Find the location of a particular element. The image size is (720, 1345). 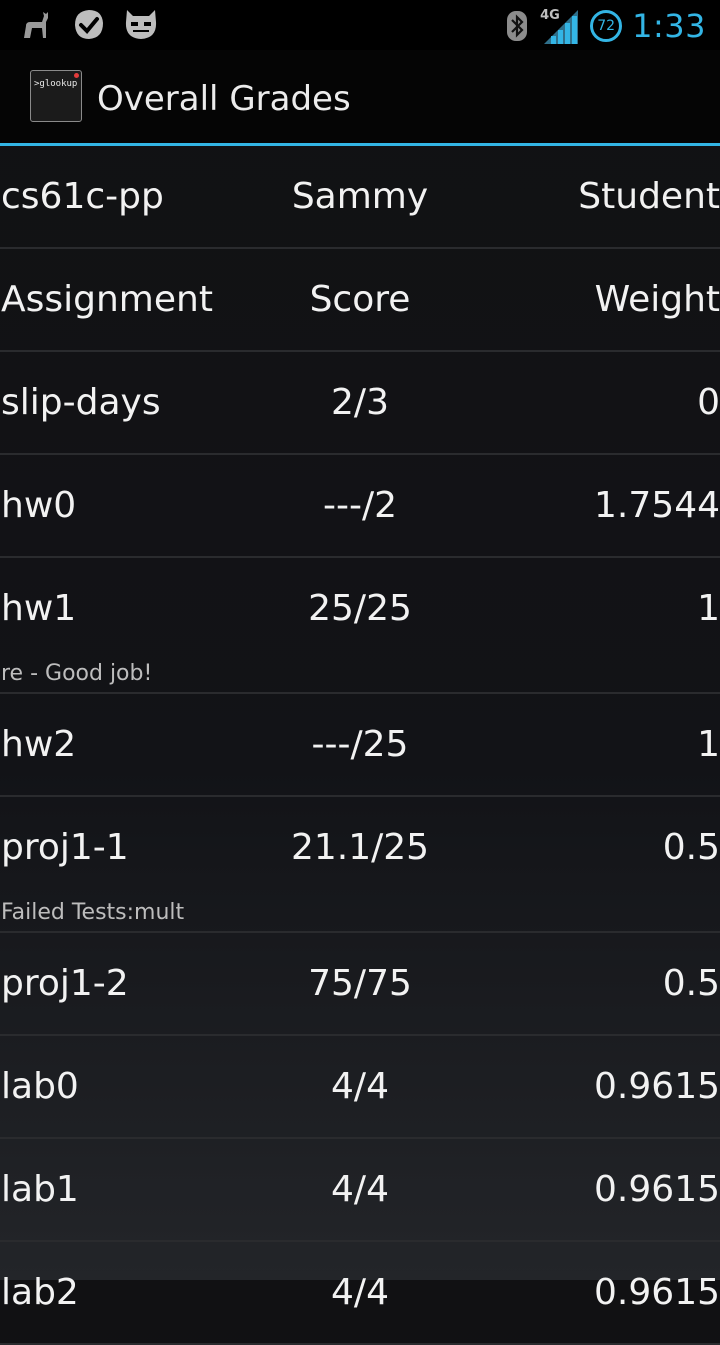

table-row: hw0 ---/2 1.7544 is located at coordinates (360, 506).